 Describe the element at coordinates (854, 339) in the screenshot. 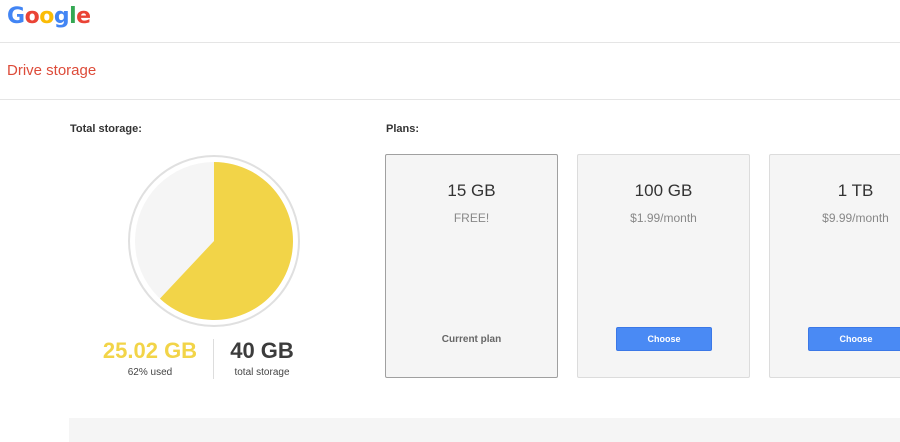

I see `choose-1tb-button: Choose` at that location.